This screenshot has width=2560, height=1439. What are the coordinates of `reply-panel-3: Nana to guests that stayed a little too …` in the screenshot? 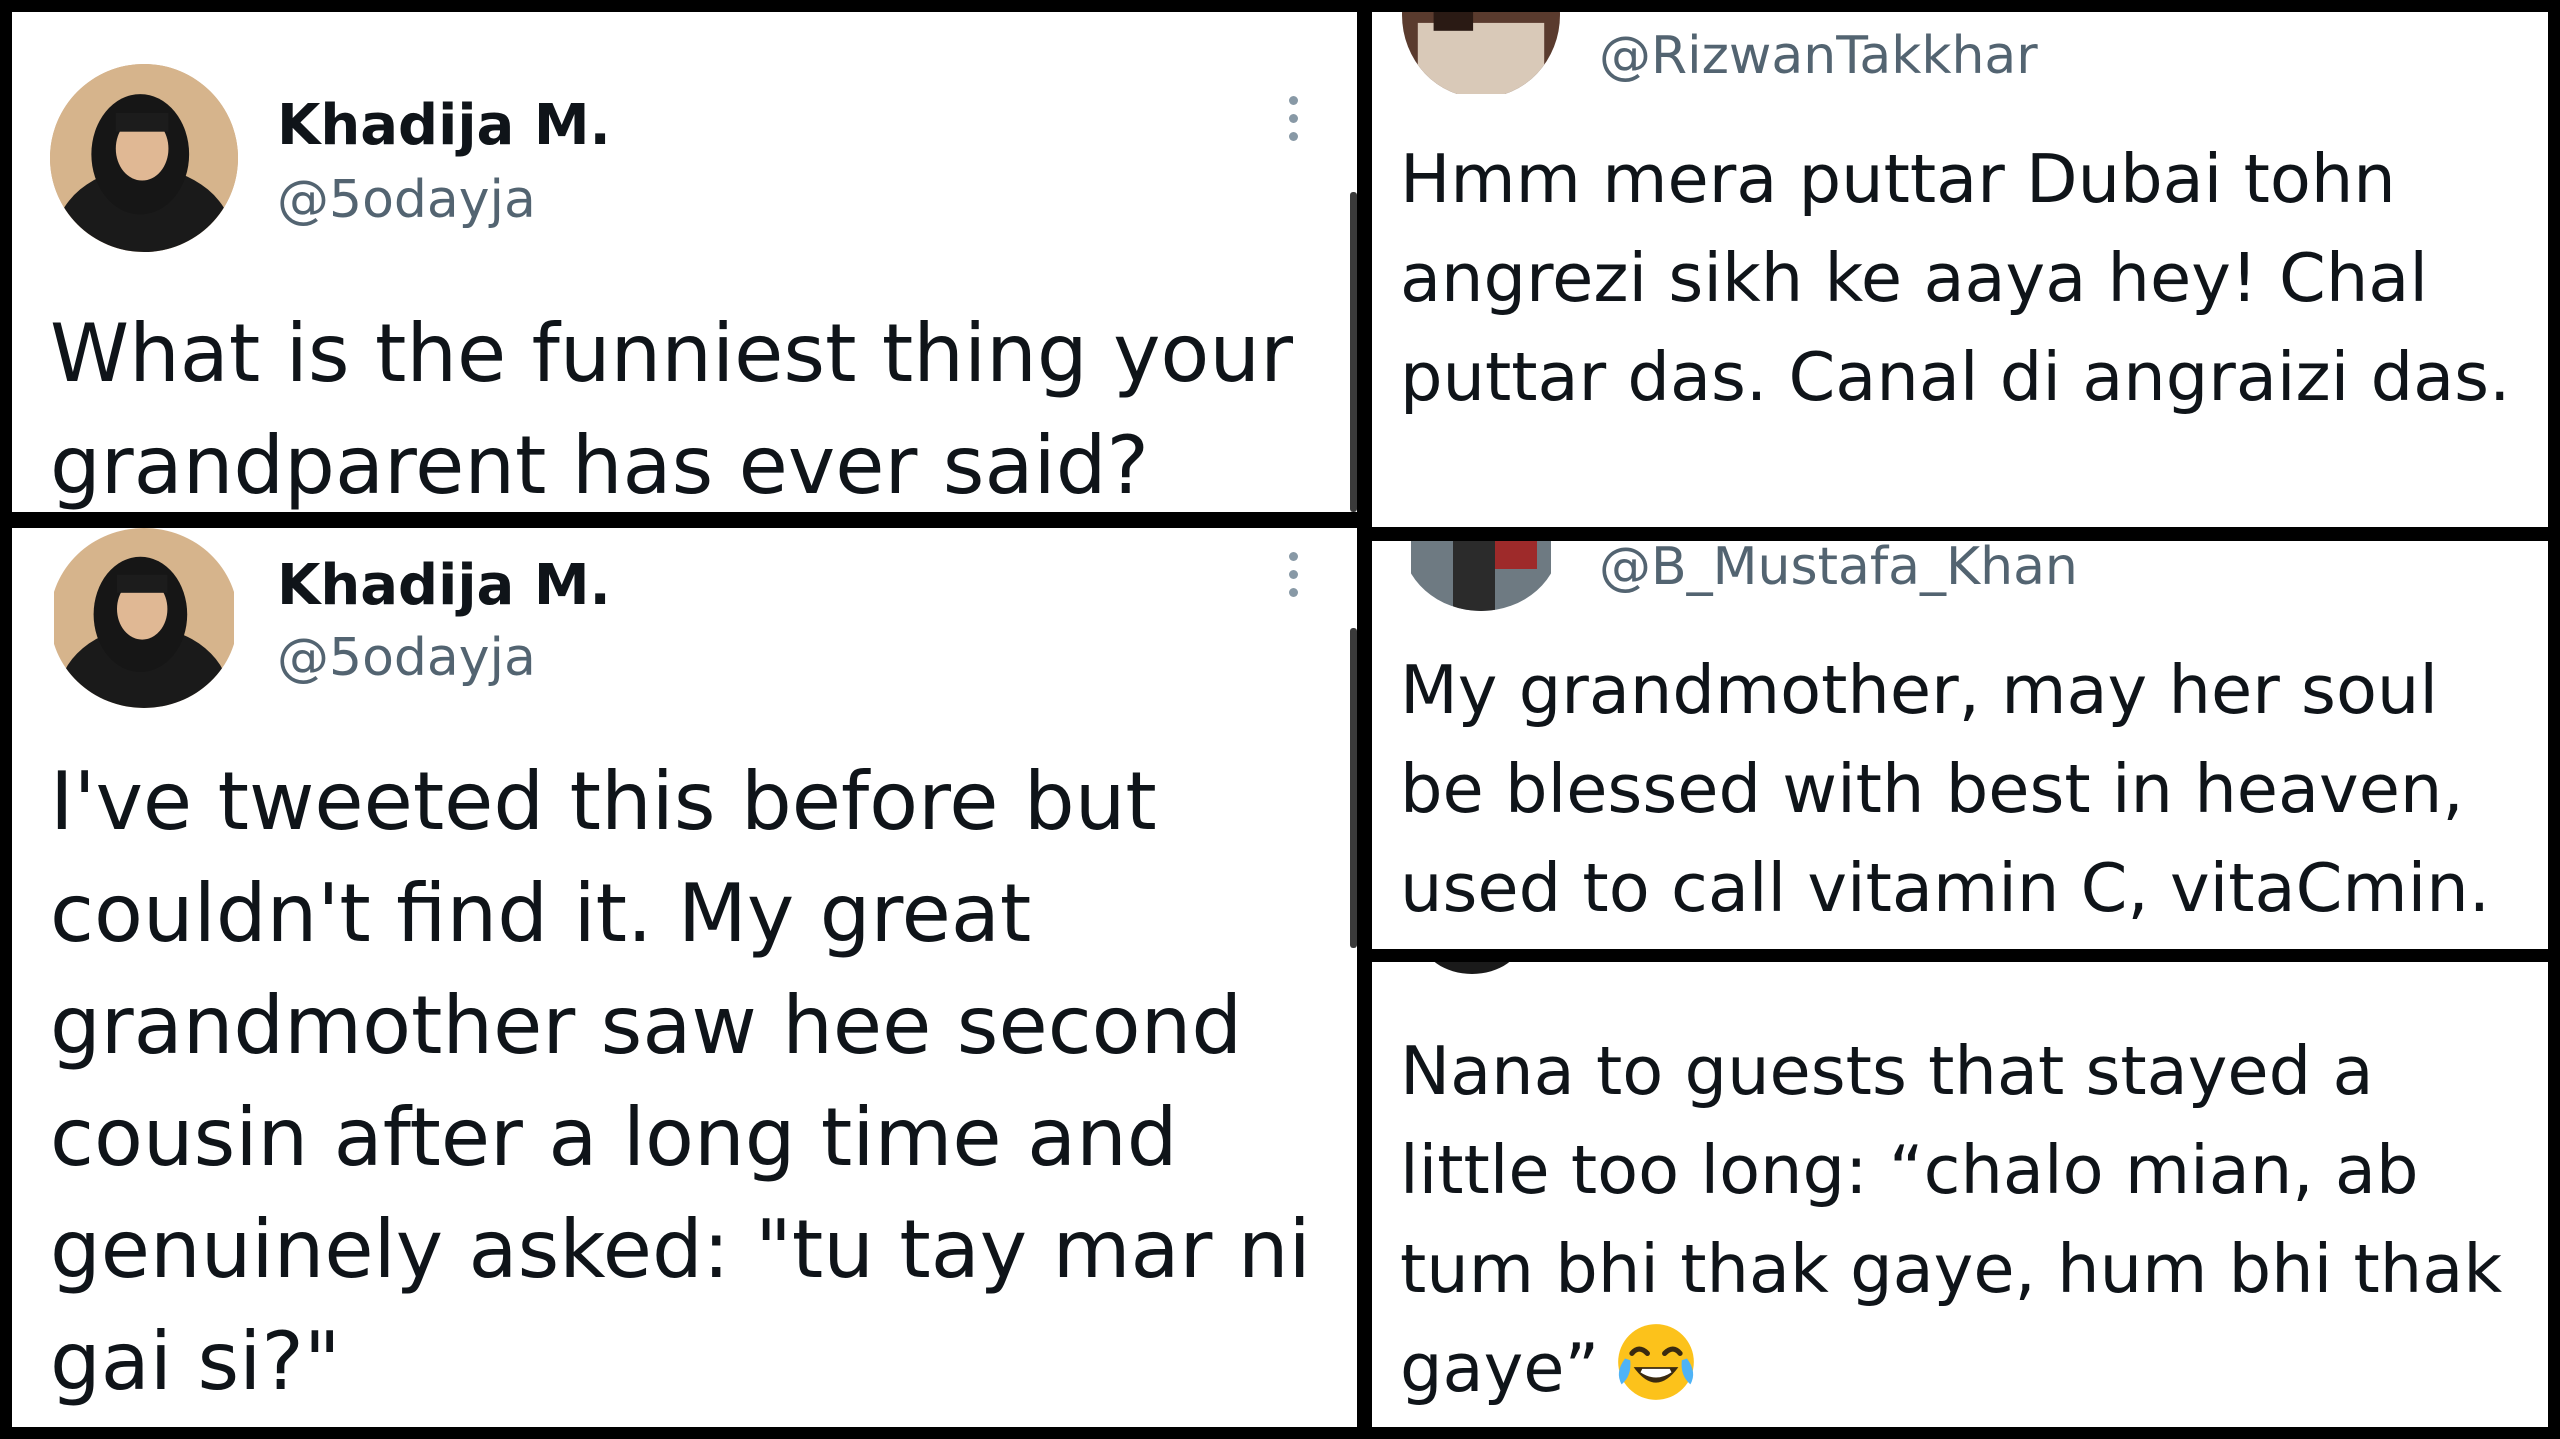 It's located at (1960, 1194).